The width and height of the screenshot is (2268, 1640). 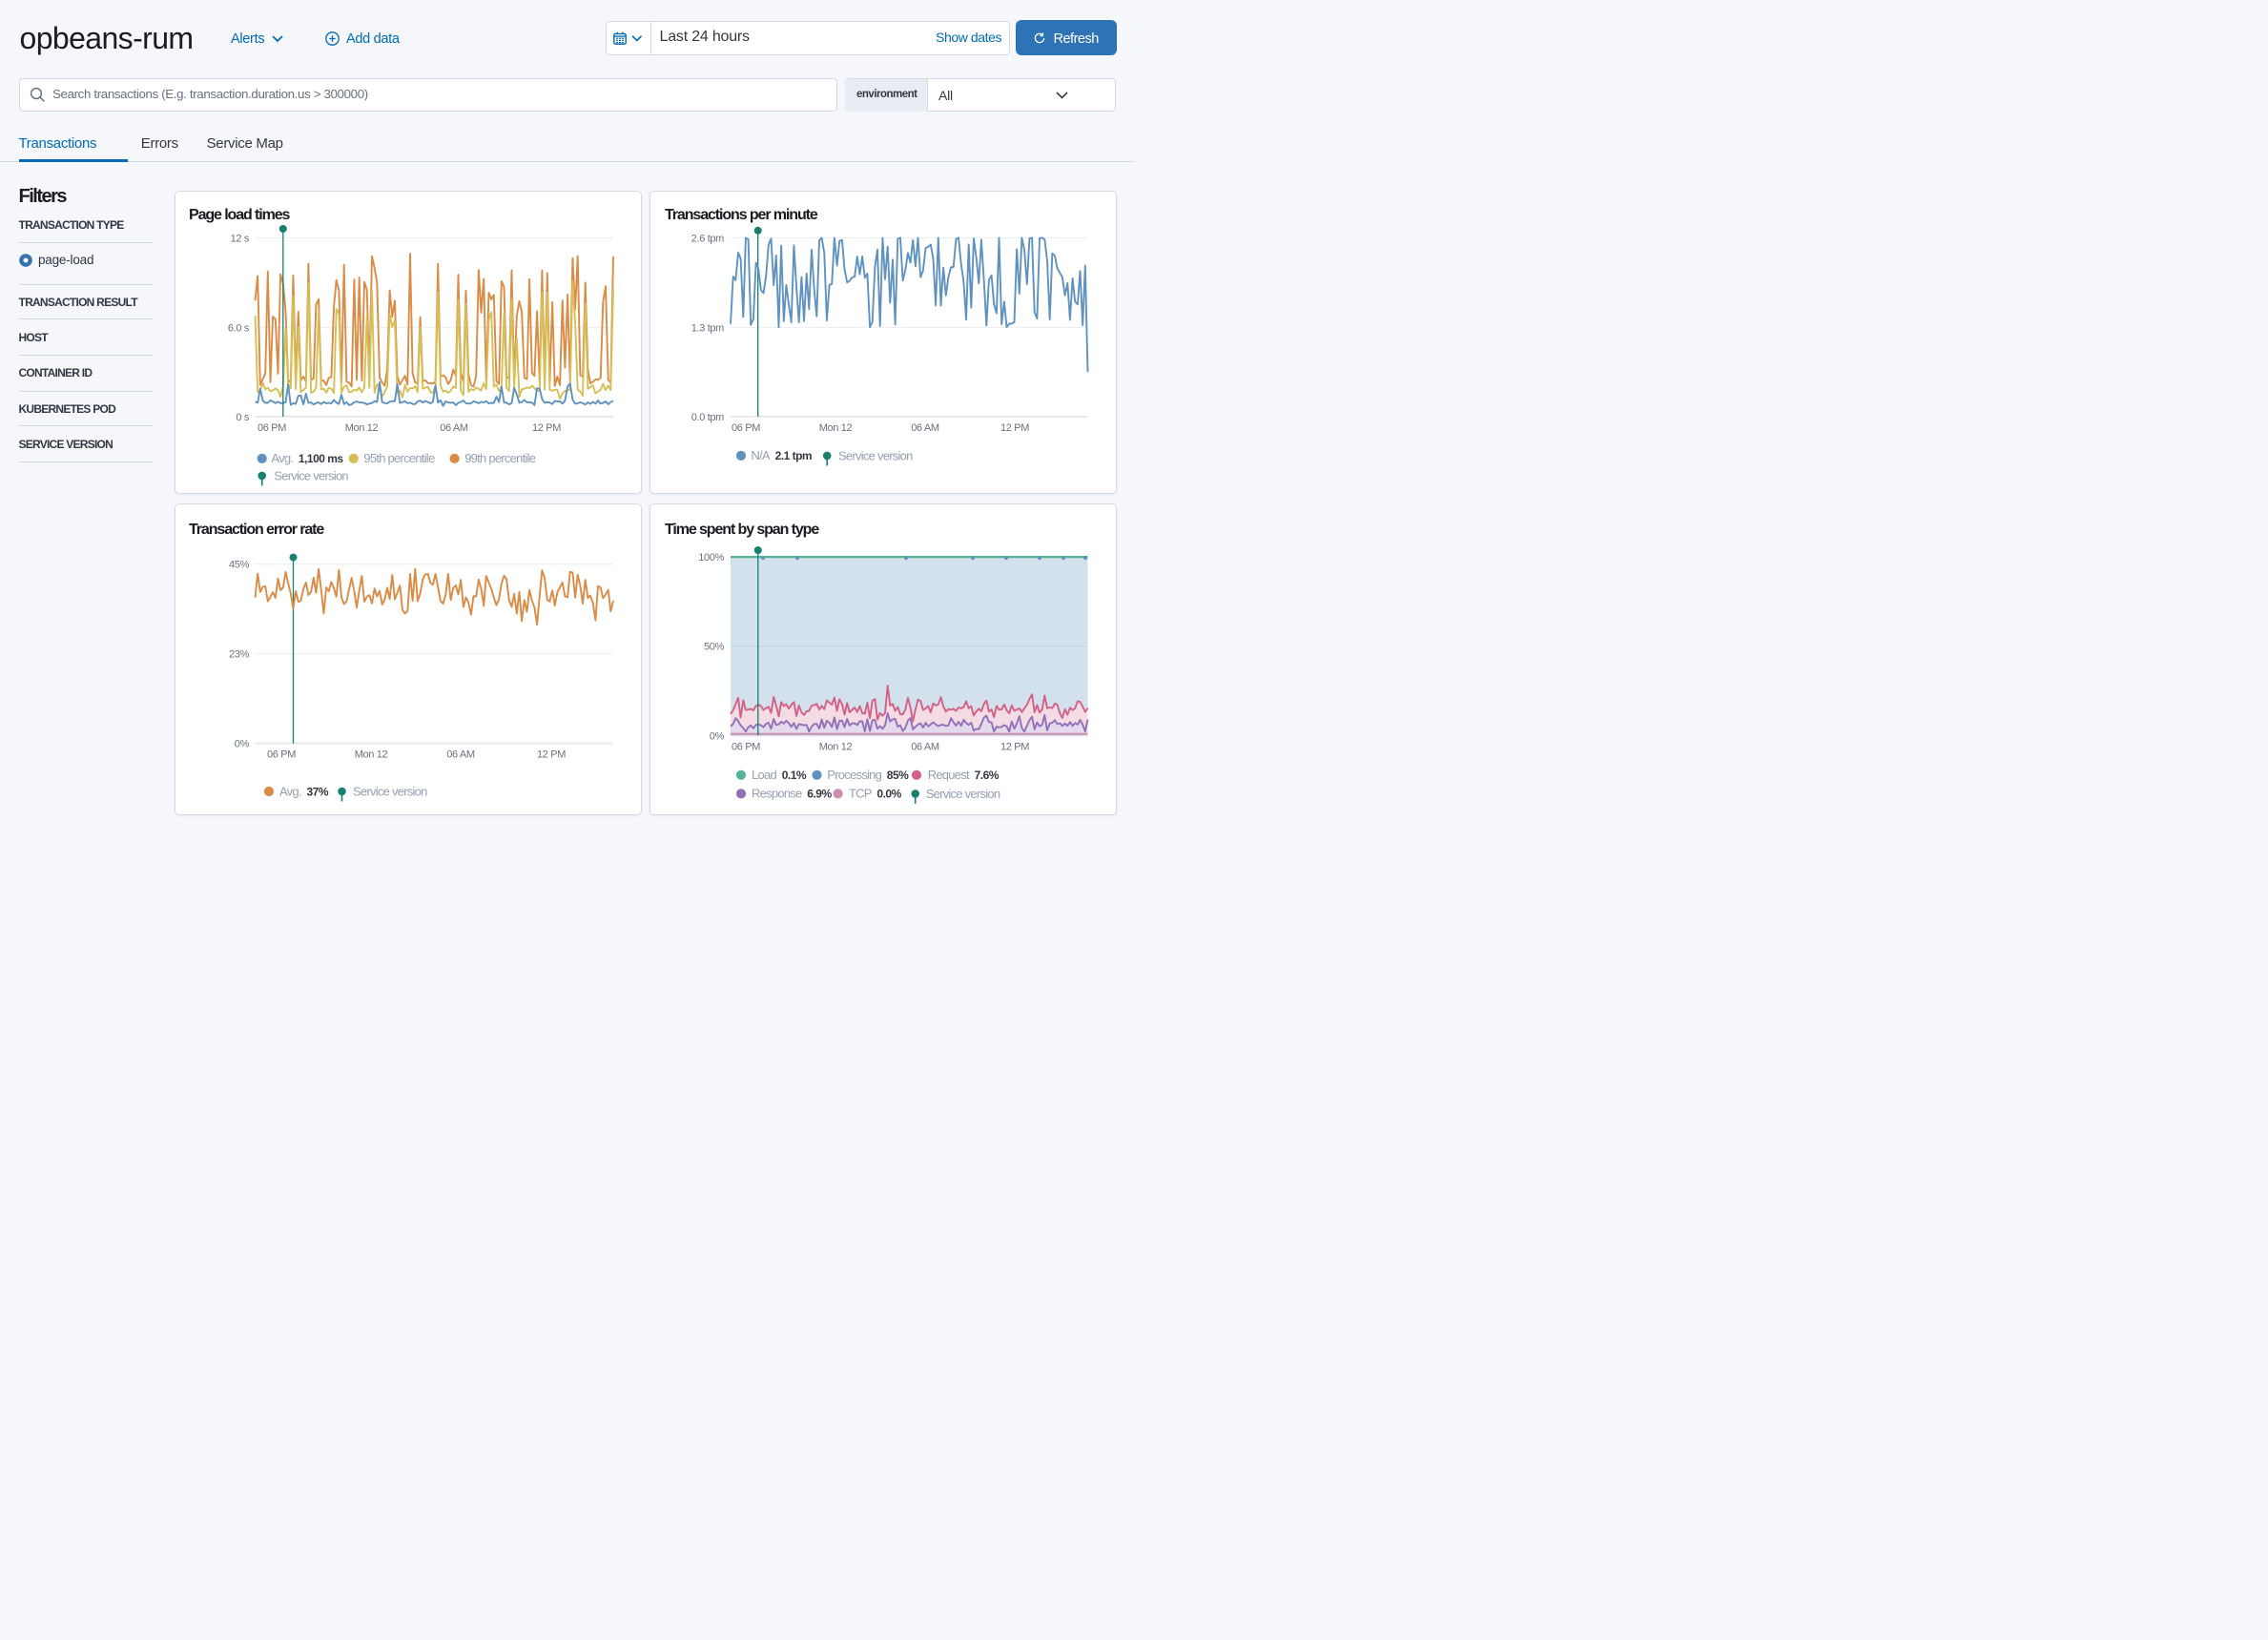 What do you see at coordinates (500, 458) in the screenshot?
I see `svg-text: 99th percentile` at bounding box center [500, 458].